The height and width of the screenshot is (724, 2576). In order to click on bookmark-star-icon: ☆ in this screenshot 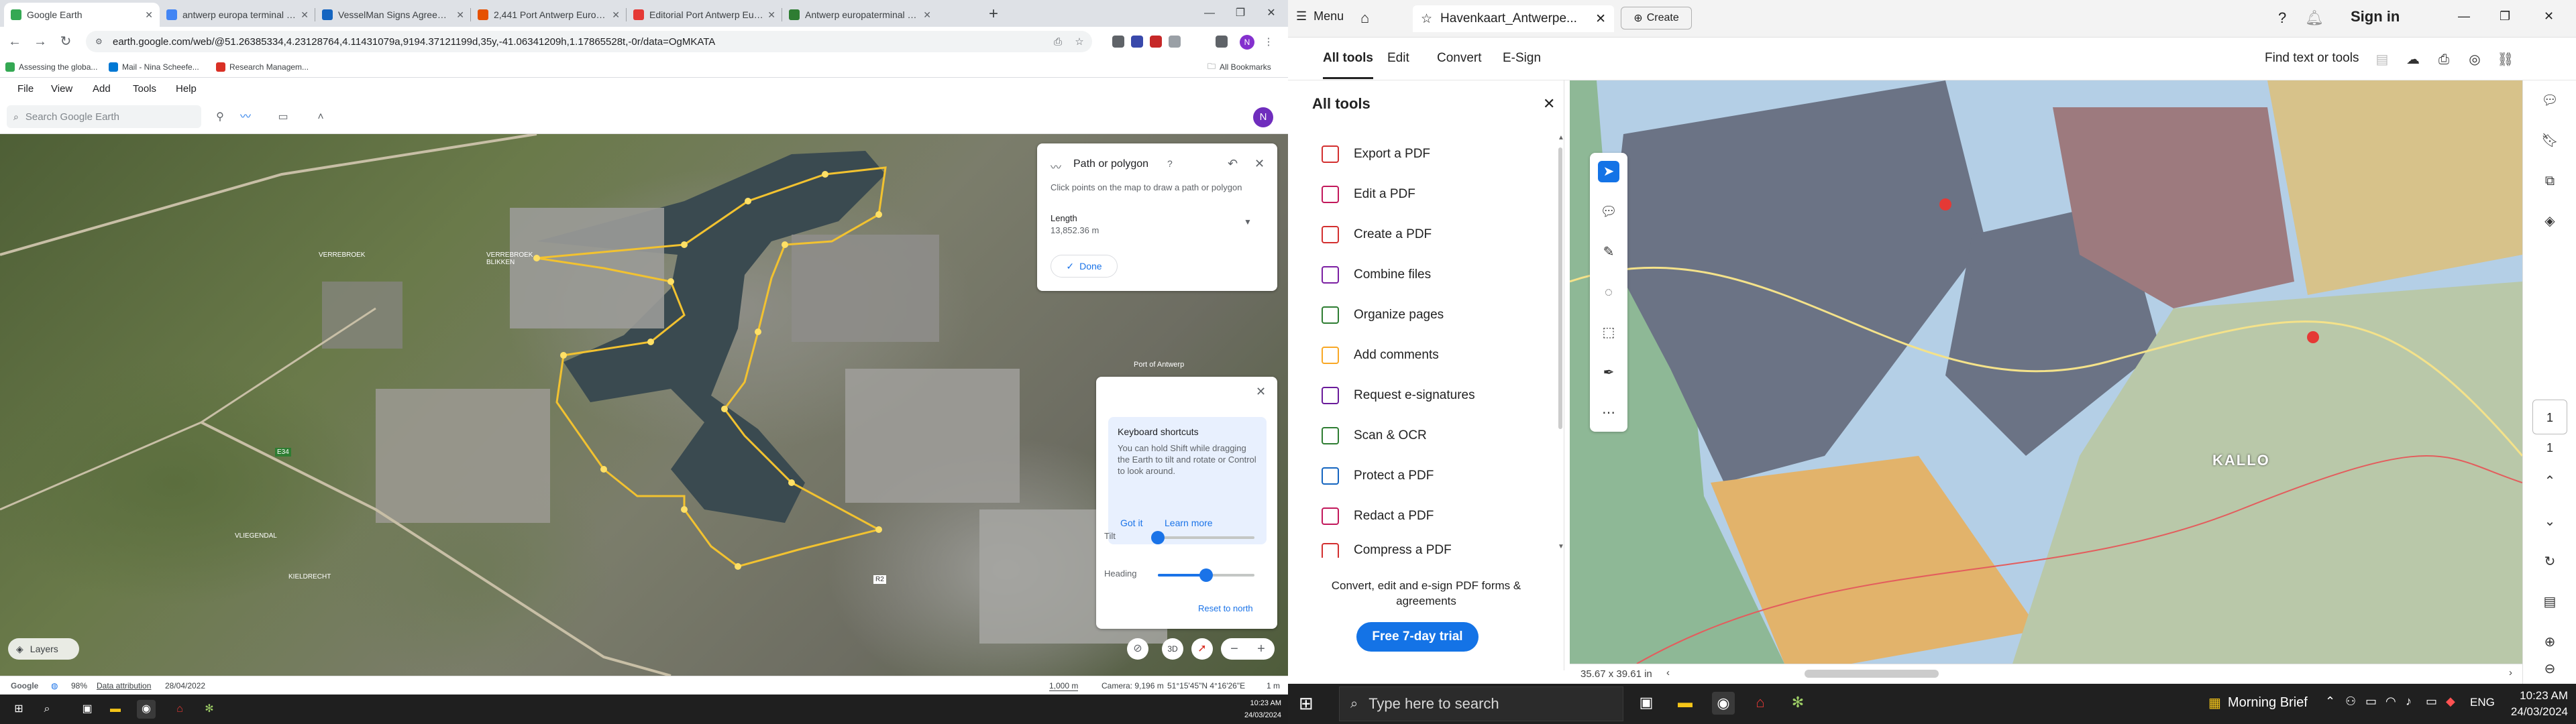, I will do `click(1079, 42)`.